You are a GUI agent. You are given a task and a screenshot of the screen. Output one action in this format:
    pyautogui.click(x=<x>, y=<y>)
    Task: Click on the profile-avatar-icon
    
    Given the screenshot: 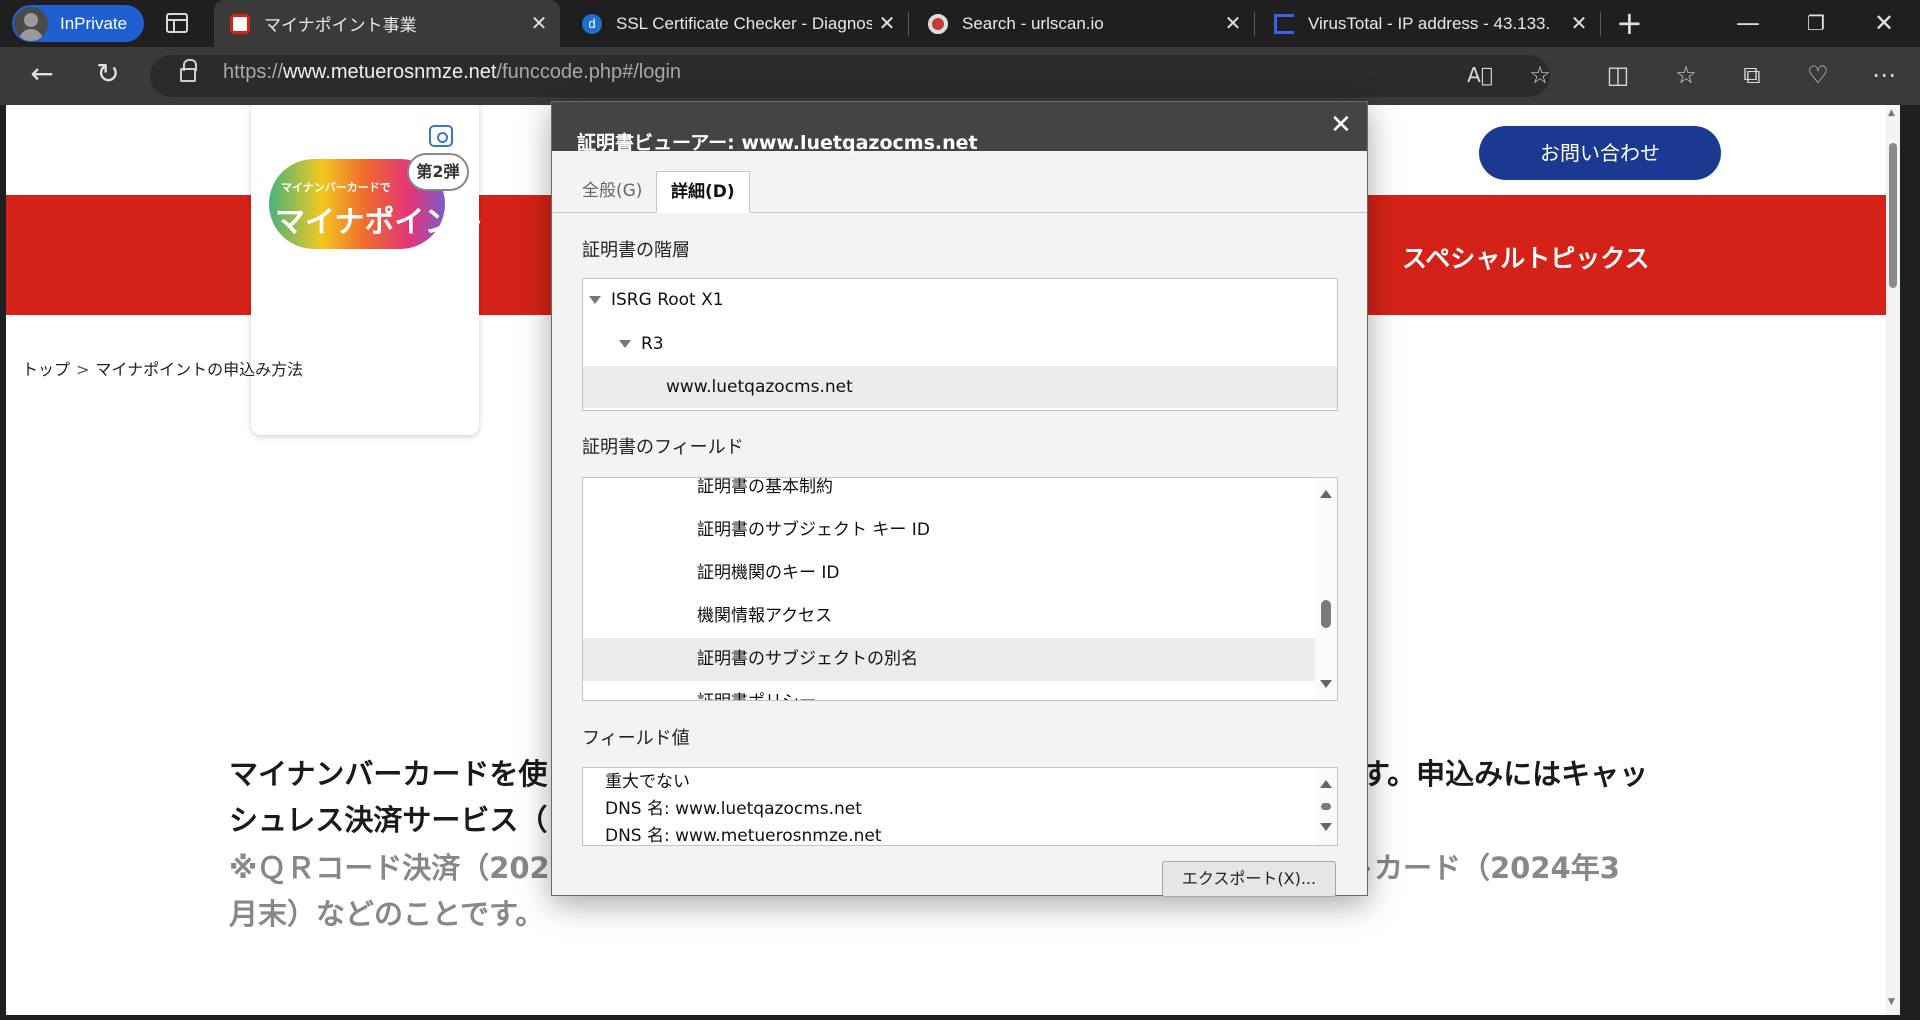 What is the action you would take?
    pyautogui.click(x=31, y=23)
    